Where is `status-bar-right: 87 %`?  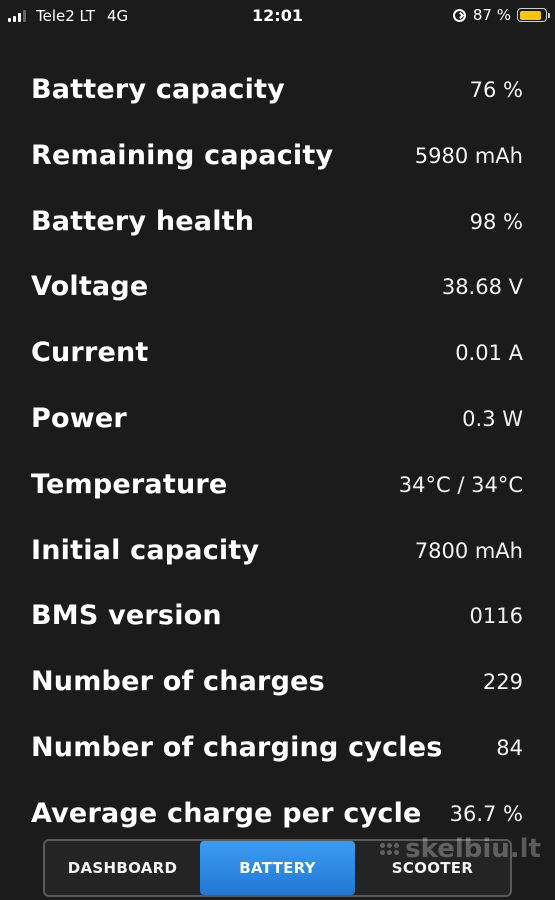 status-bar-right: 87 % is located at coordinates (501, 15).